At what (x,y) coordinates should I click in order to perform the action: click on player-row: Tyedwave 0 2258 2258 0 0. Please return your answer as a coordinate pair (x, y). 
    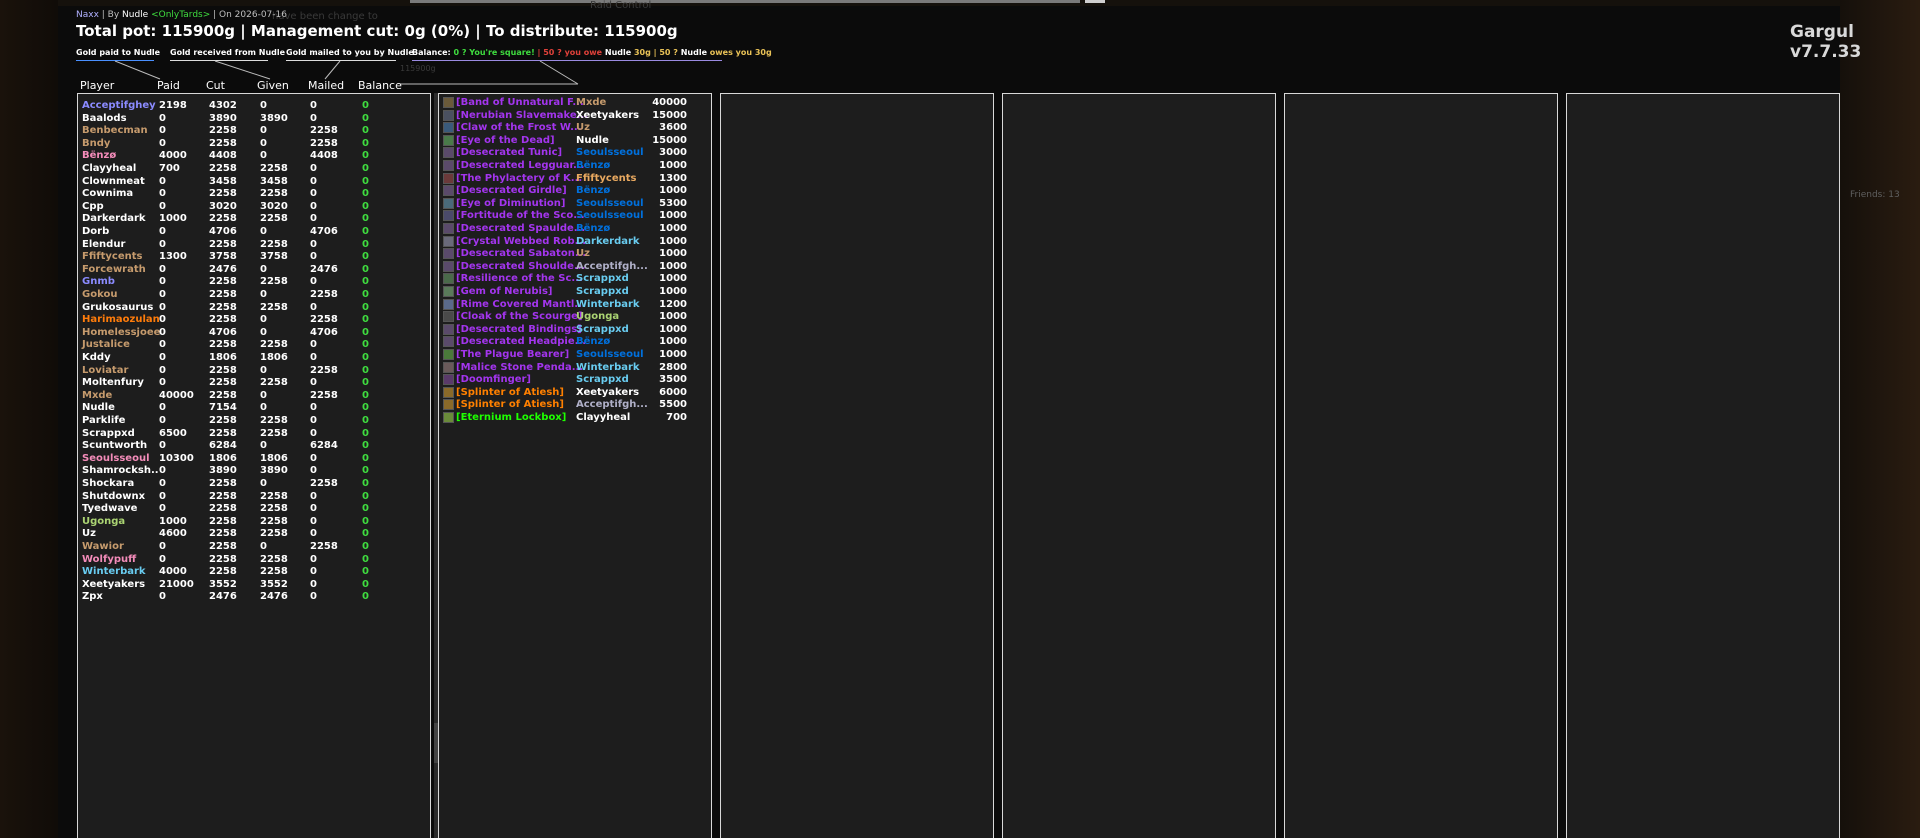
    Looking at the image, I should click on (252, 509).